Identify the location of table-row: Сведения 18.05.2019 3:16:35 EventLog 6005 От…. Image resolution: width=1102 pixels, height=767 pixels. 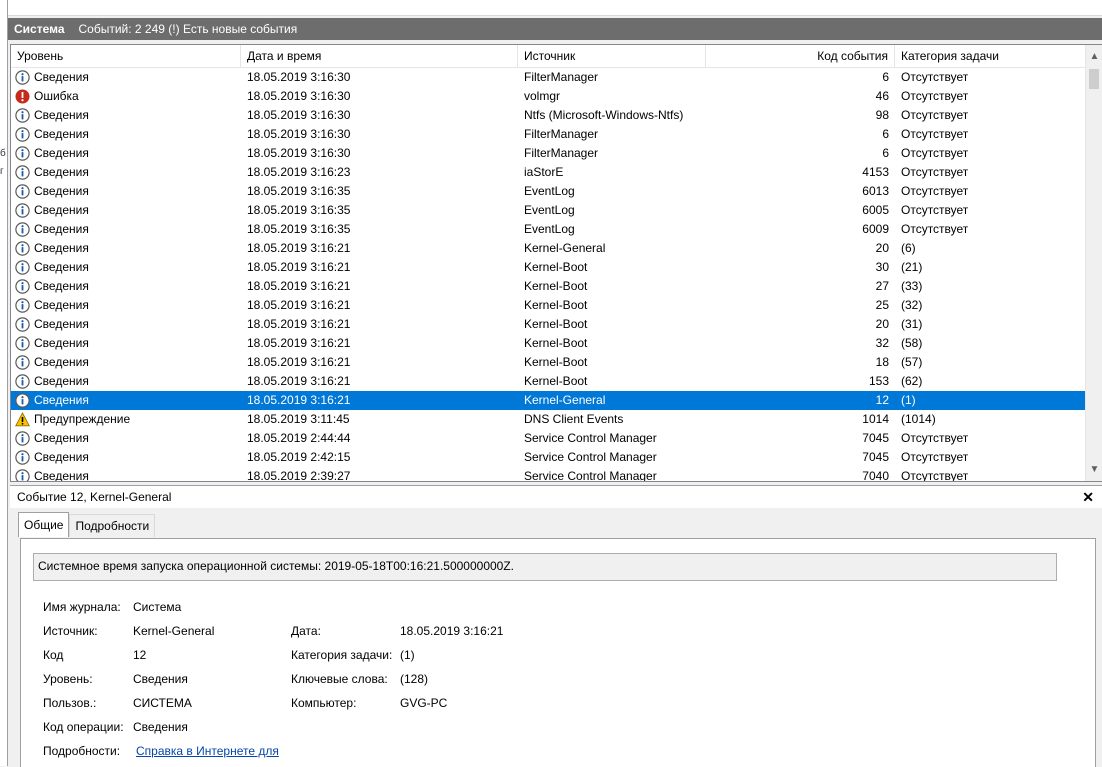
(548, 210).